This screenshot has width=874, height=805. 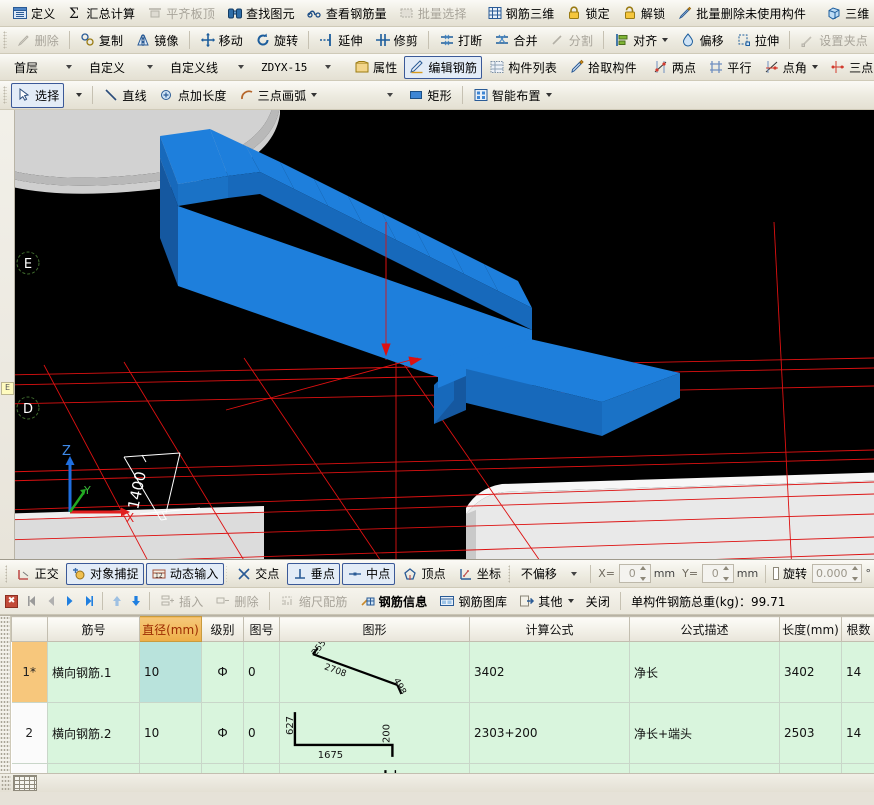 What do you see at coordinates (31, 601) in the screenshot?
I see `nav-first-button` at bounding box center [31, 601].